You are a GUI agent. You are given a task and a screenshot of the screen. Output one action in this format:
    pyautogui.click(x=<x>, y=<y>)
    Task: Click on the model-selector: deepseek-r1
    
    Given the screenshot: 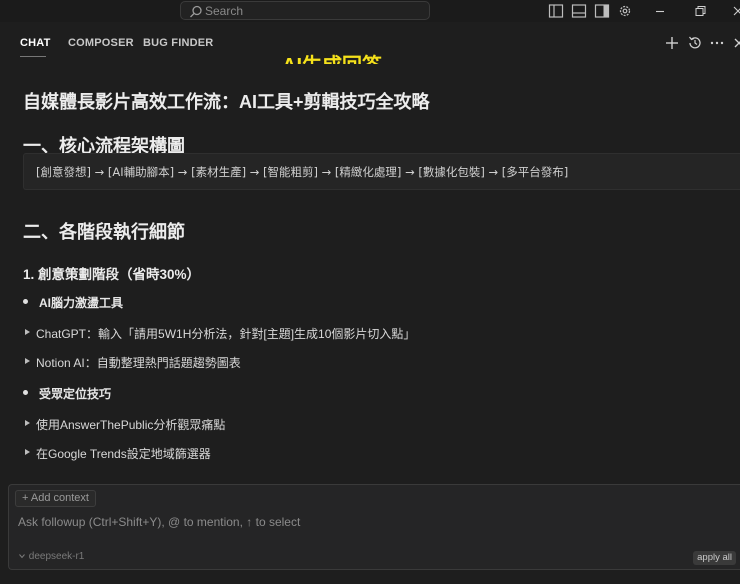 What is the action you would take?
    pyautogui.click(x=51, y=556)
    